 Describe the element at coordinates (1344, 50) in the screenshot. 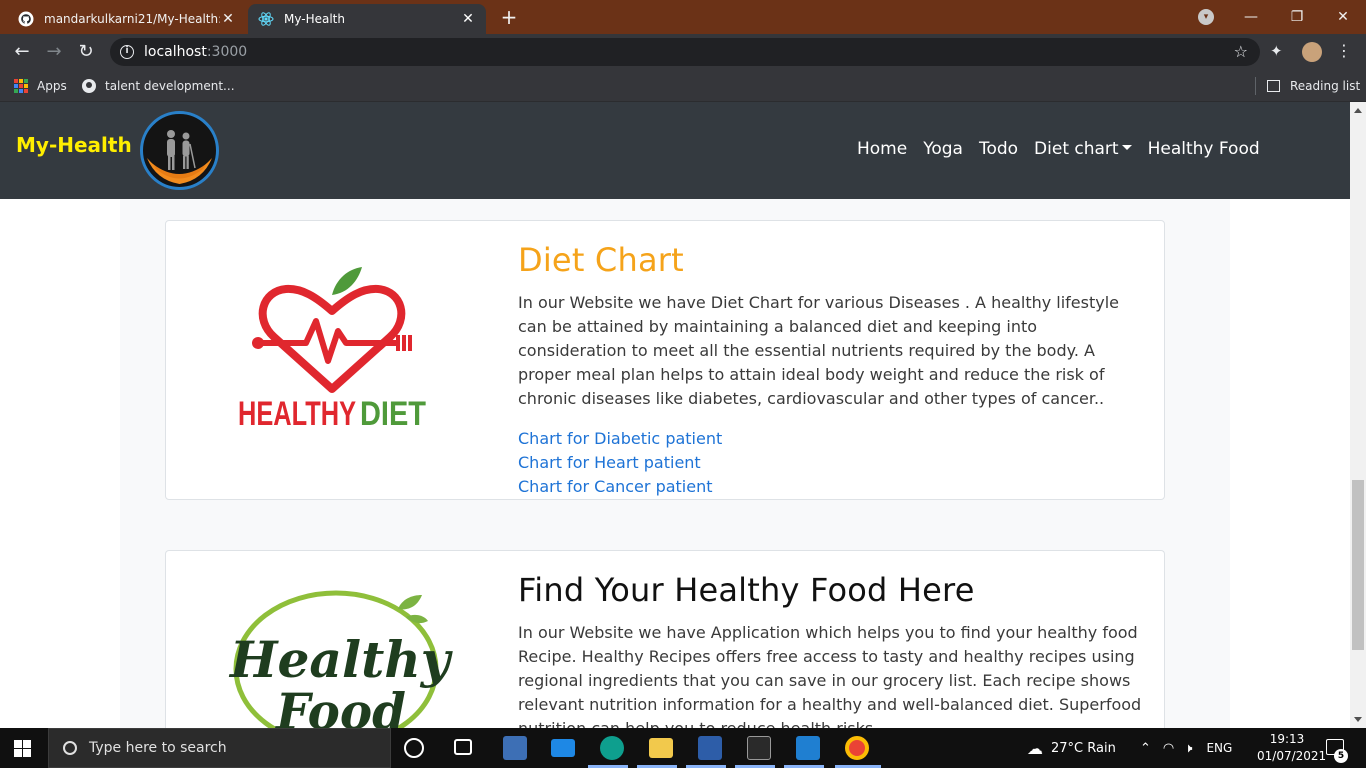

I see `more-menu-icon: ⋮` at that location.